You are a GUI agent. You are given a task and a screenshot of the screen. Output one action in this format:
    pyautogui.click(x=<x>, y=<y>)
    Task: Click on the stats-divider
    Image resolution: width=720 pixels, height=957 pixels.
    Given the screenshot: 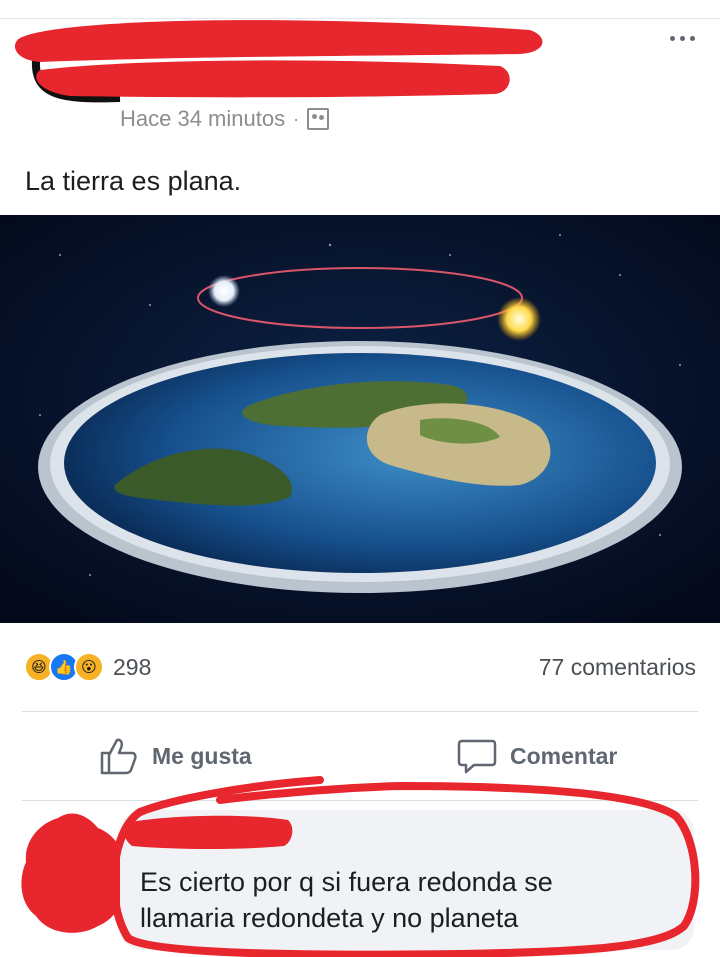 What is the action you would take?
    pyautogui.click(x=360, y=711)
    